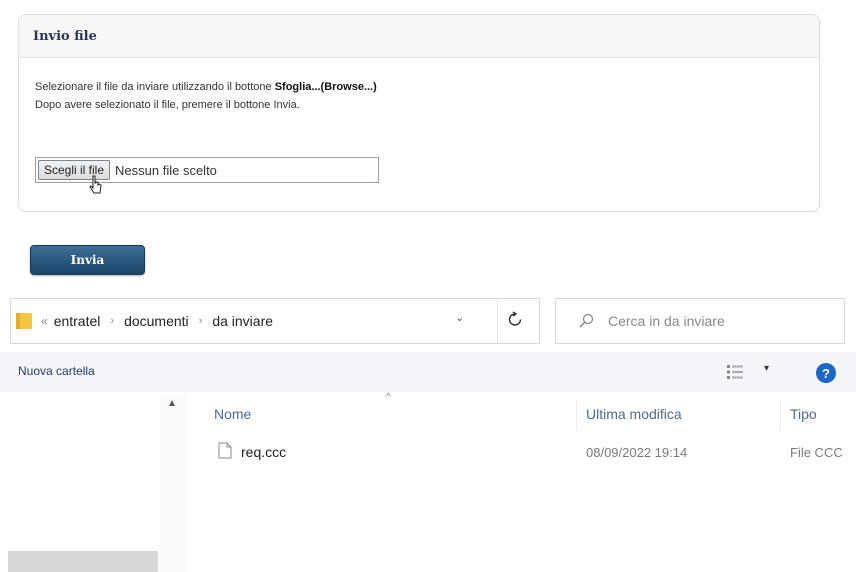 This screenshot has width=856, height=572. I want to click on breadcrumb-item-da-inviare: da inviare, so click(242, 321).